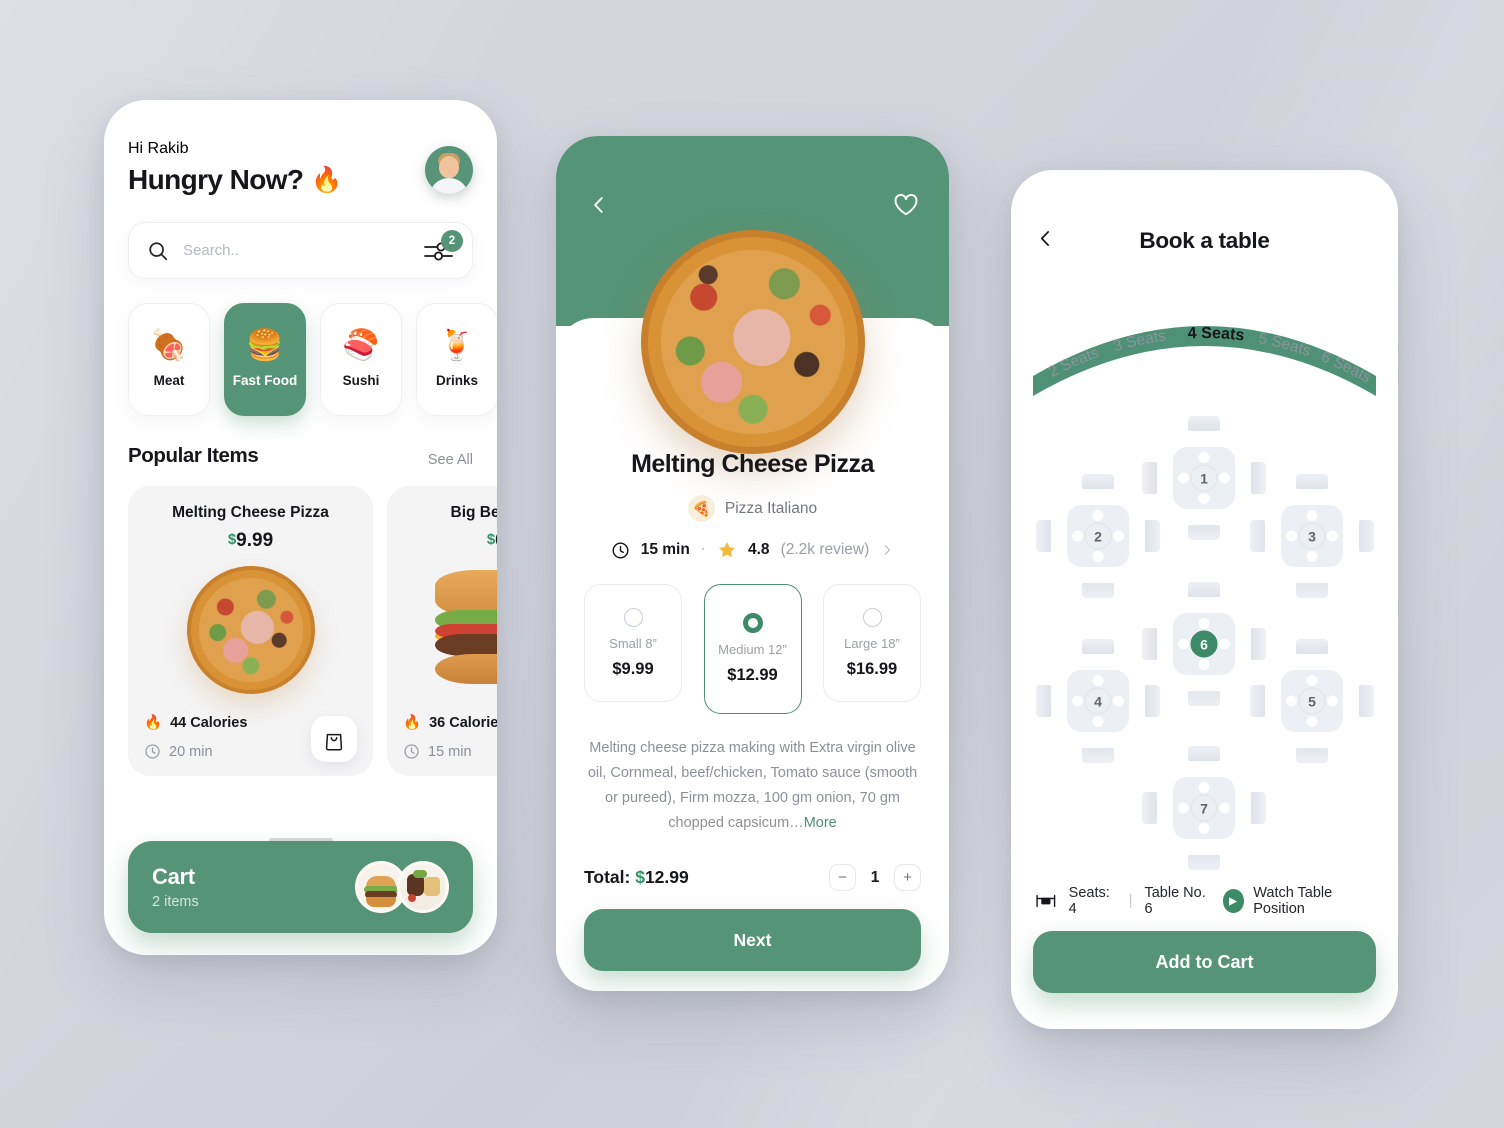 This screenshot has height=1128, width=1504. I want to click on svg-text: 6 Seats, so click(1346, 367).